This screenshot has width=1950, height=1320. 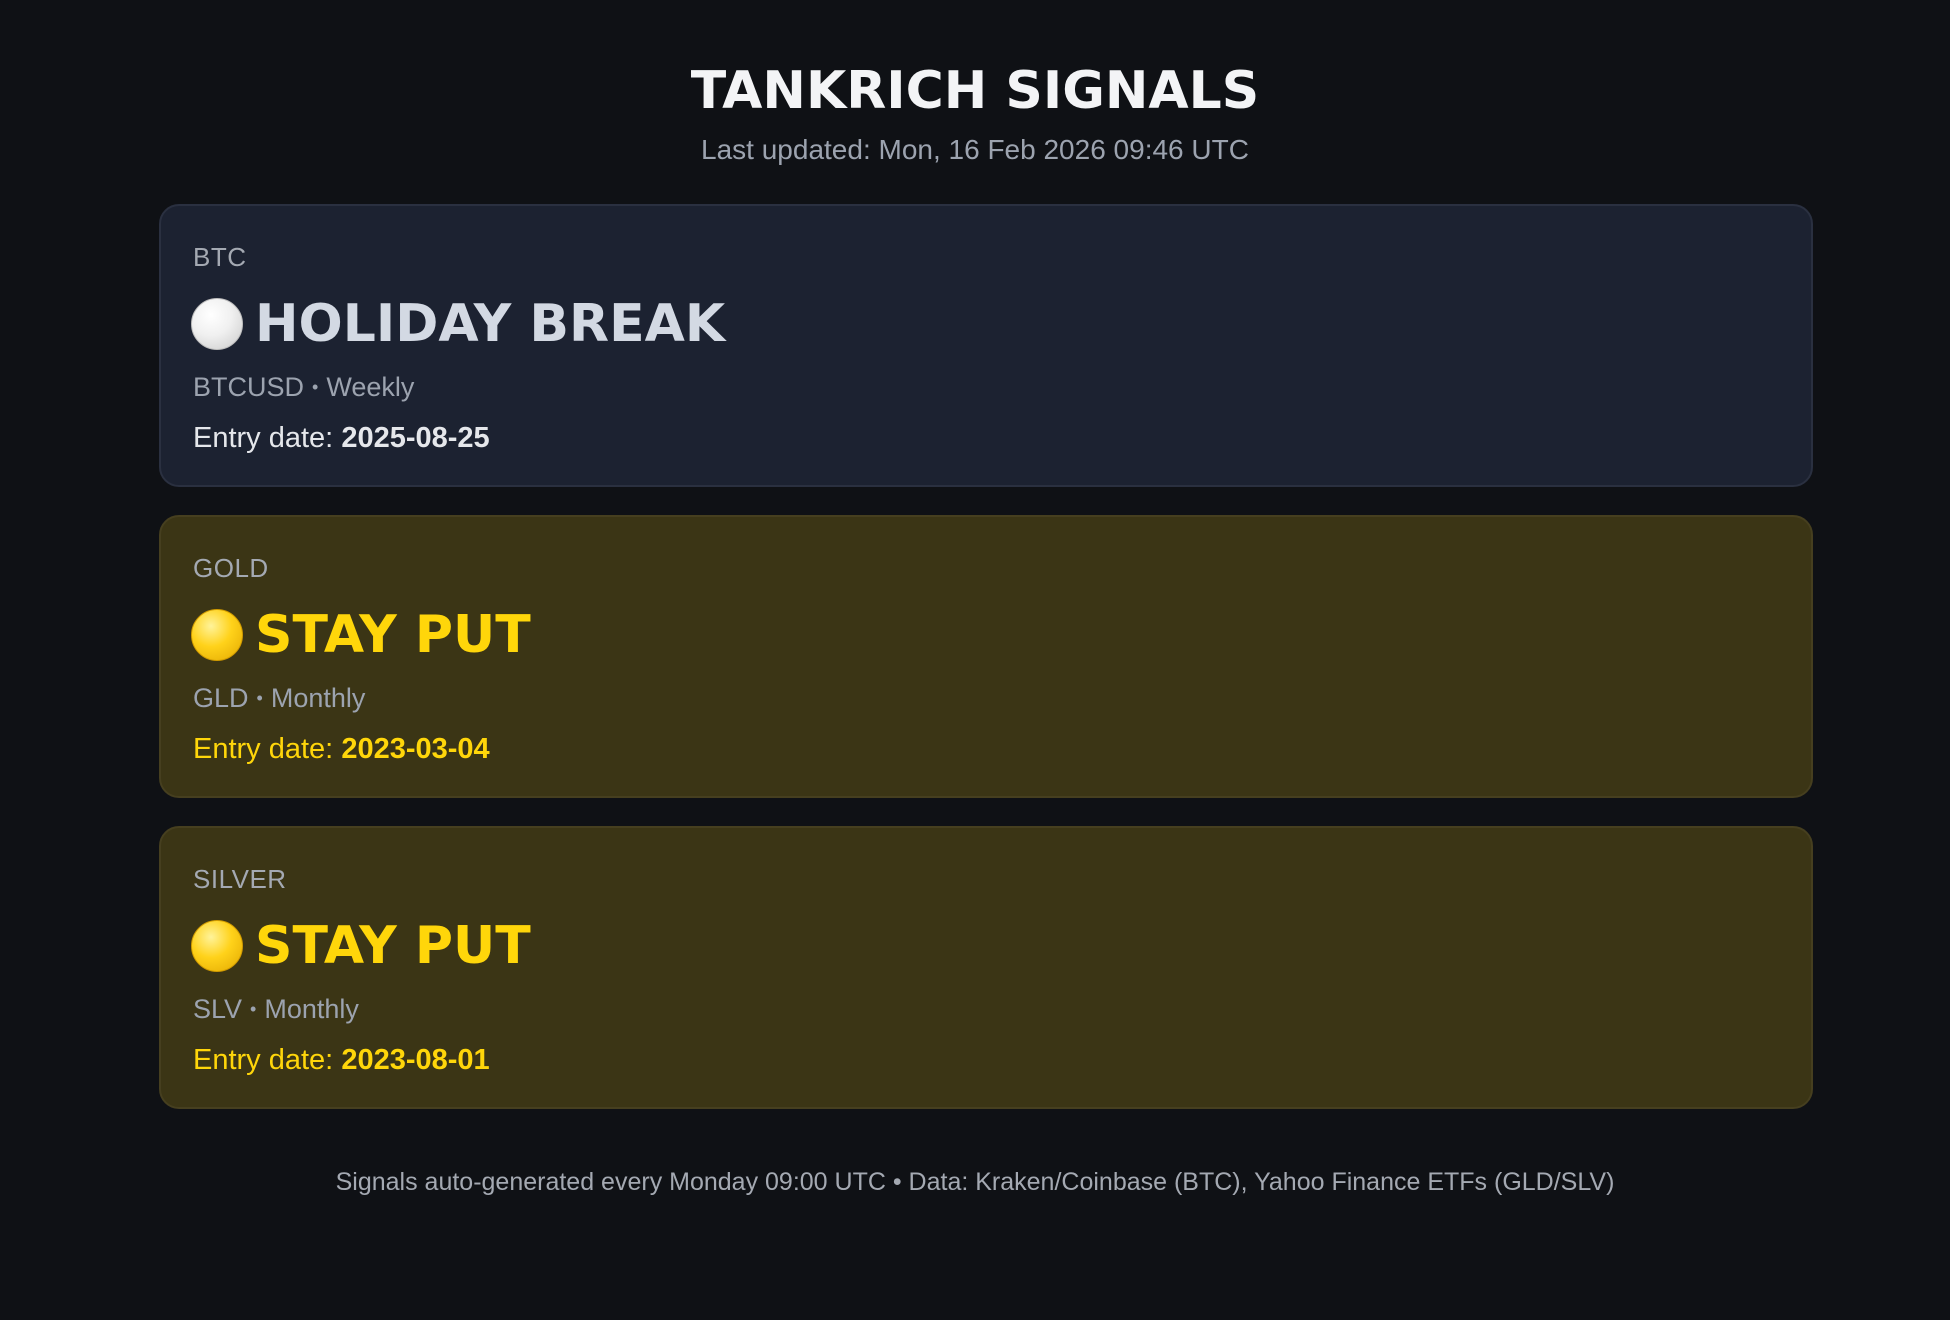 I want to click on asset-name: SILVER, so click(x=240, y=879).